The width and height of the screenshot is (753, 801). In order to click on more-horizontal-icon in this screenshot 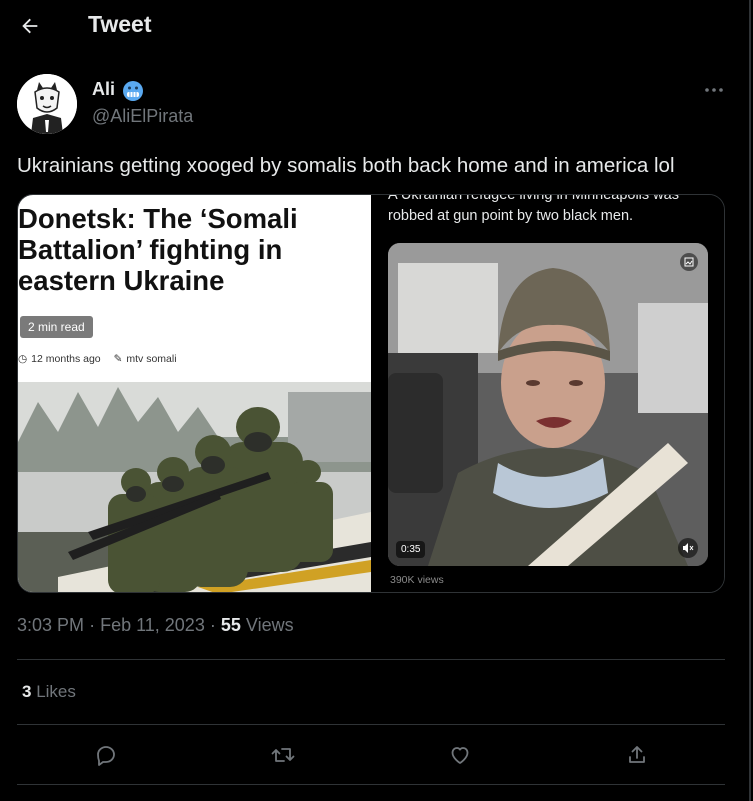, I will do `click(714, 90)`.